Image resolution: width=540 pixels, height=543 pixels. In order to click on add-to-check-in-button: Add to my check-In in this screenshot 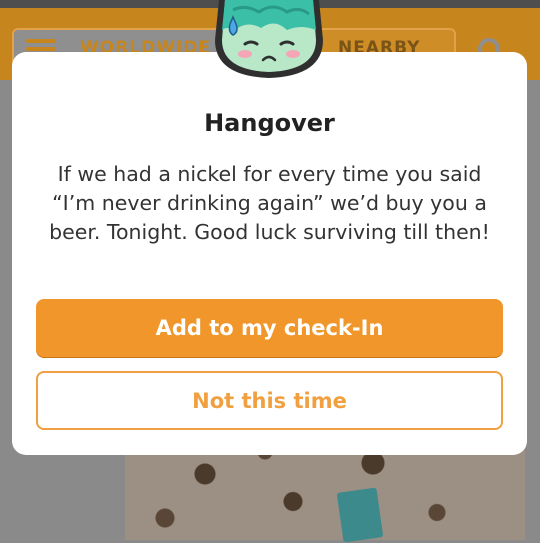, I will do `click(269, 328)`.